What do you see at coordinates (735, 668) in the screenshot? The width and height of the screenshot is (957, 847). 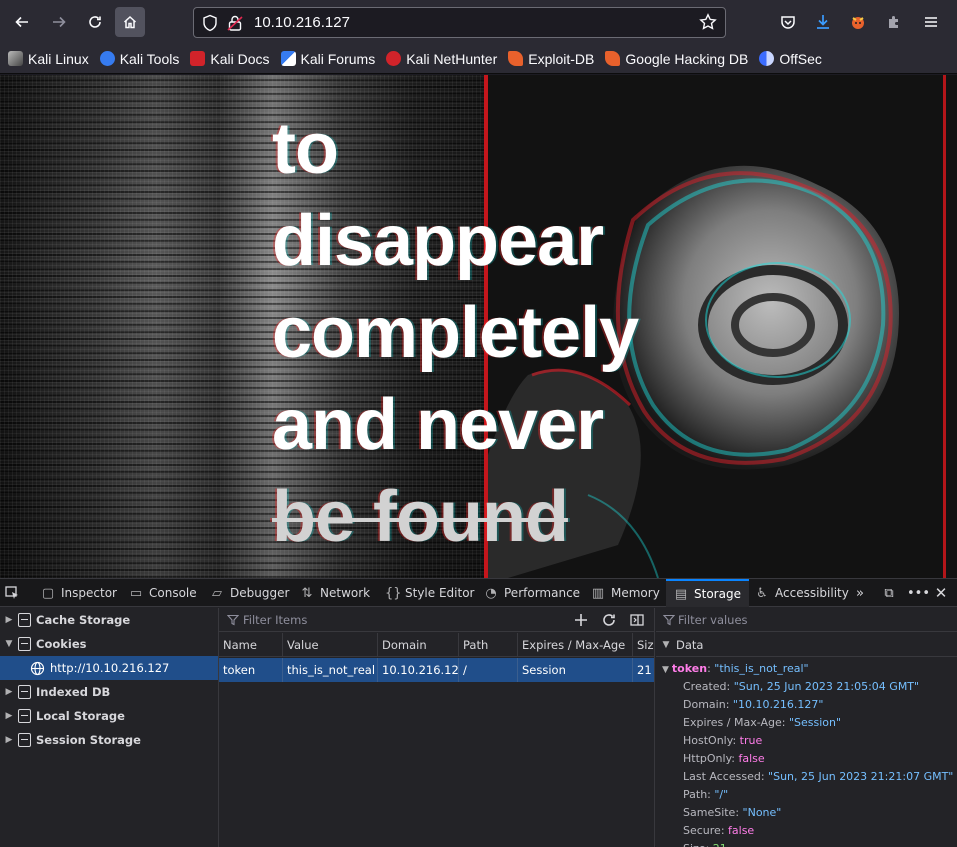 I see `token-entry: ▼ token: "this_is_not_real"` at bounding box center [735, 668].